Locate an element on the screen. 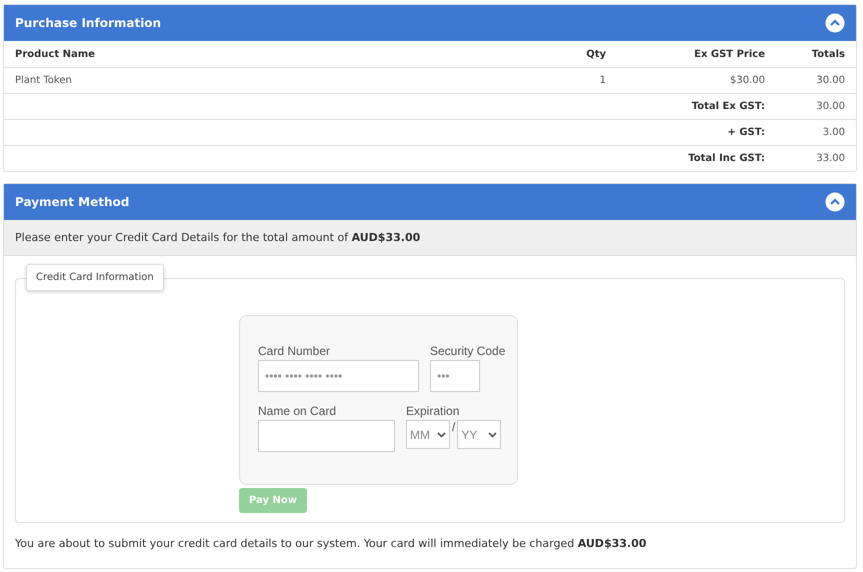 The width and height of the screenshot is (863, 572). column-header: Qty is located at coordinates (595, 54).